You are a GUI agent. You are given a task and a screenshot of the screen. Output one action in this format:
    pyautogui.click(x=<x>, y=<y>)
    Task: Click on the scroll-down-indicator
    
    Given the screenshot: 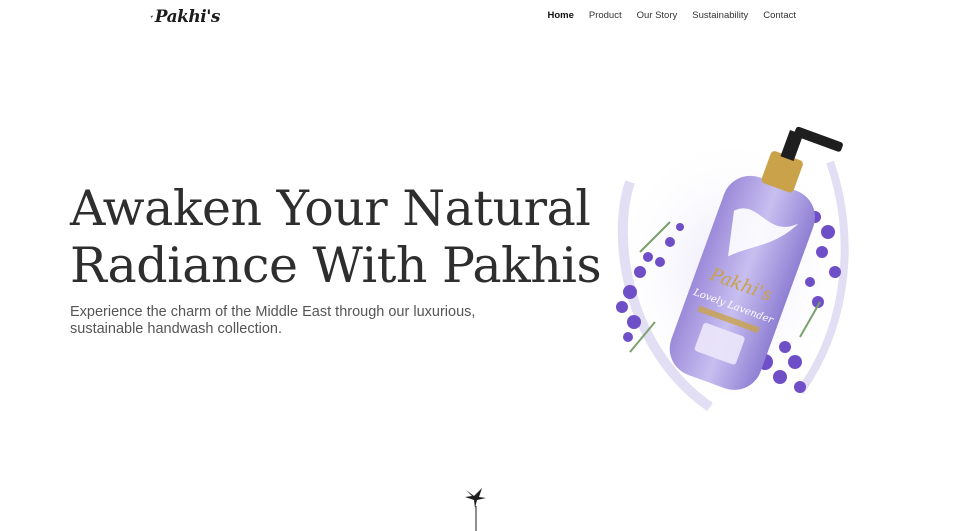 What is the action you would take?
    pyautogui.click(x=476, y=508)
    